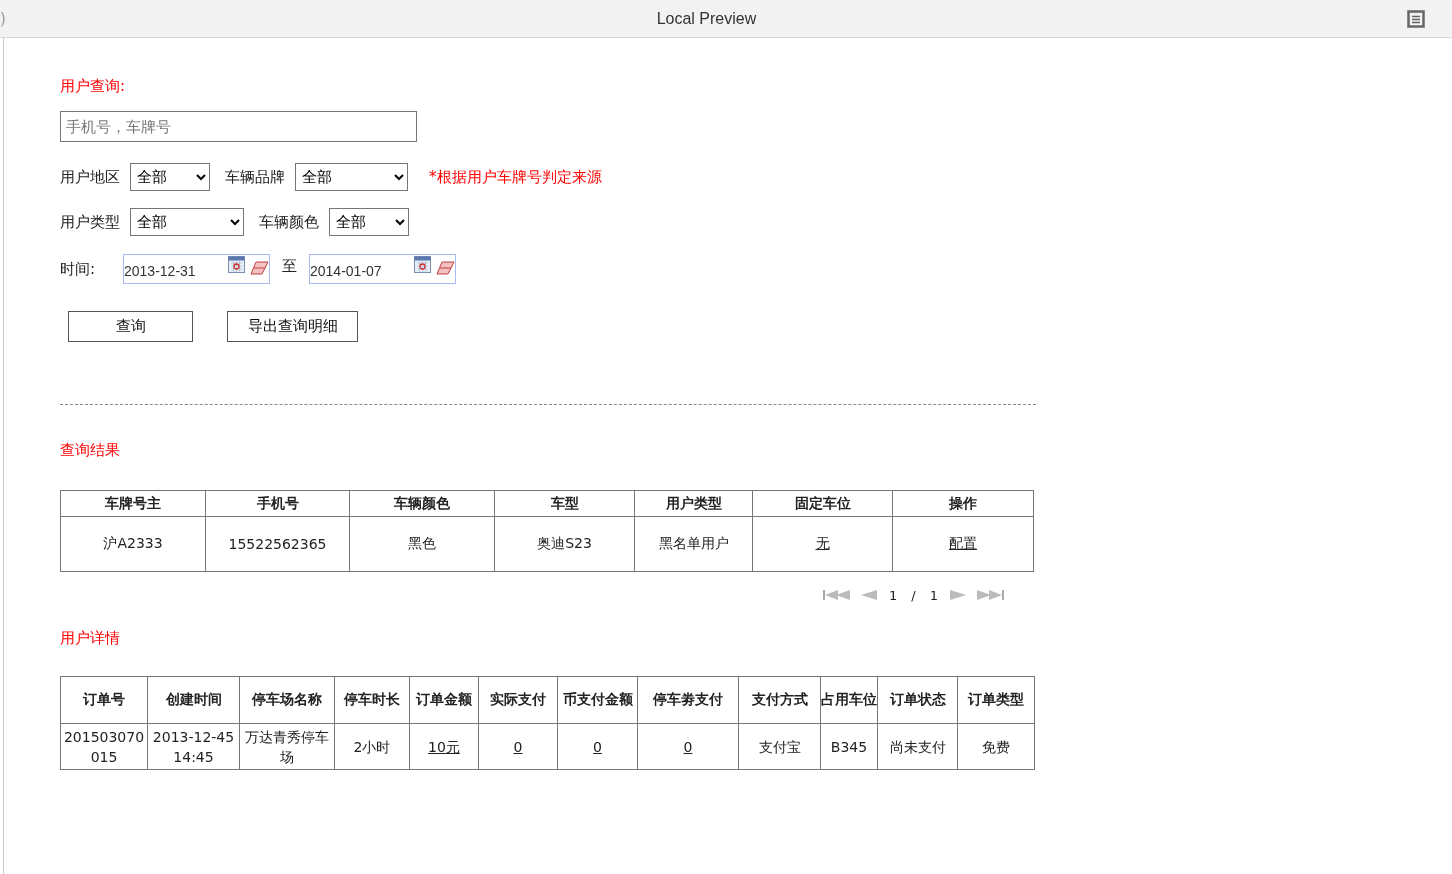  What do you see at coordinates (292, 326) in the screenshot?
I see `action-button: 导出查询明细` at bounding box center [292, 326].